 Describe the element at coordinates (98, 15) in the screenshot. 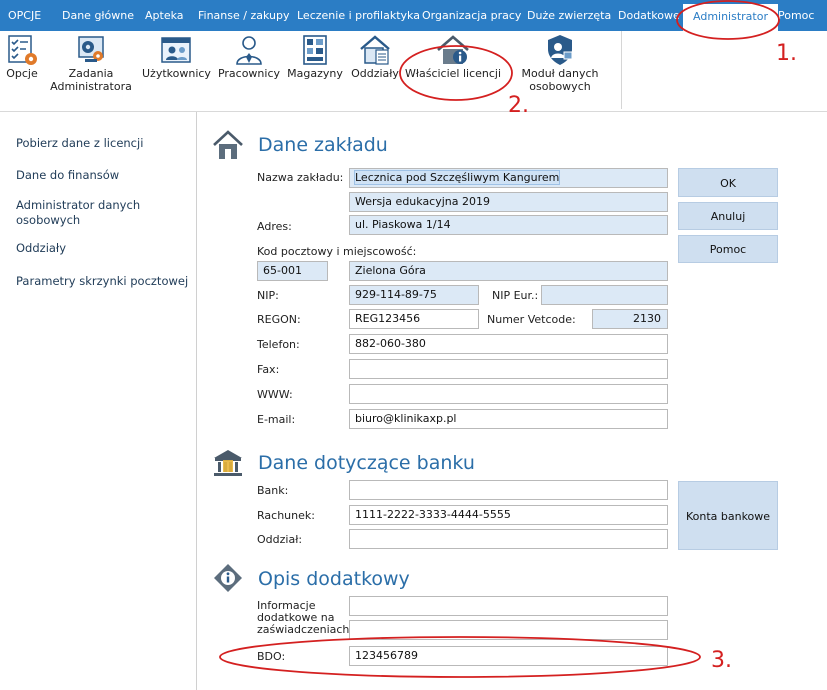

I see `tab-dane-glowne: Dane główne` at that location.